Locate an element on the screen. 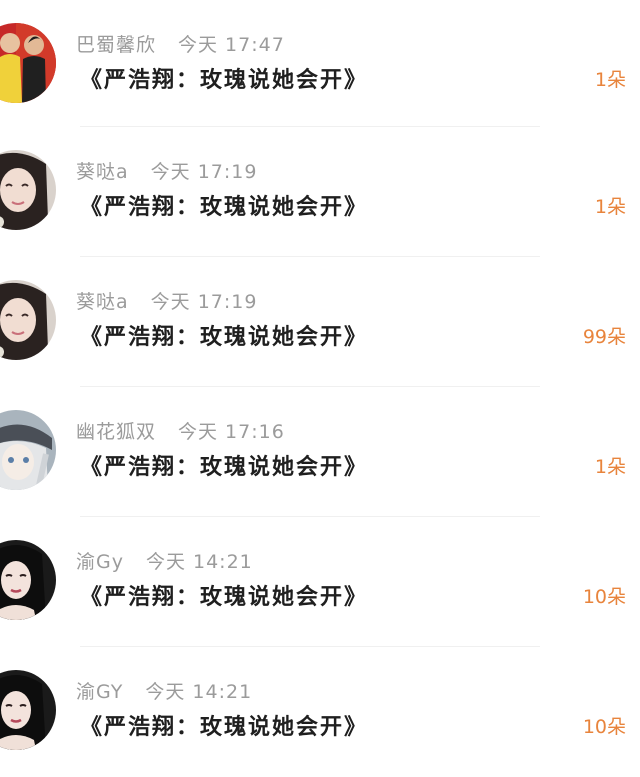  username: 幽花狐双 is located at coordinates (116, 432).